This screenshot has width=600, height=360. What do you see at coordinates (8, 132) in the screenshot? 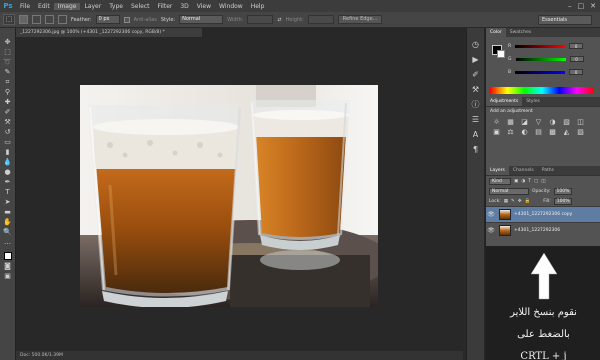
I see `history-brush-tool-icon: ↺` at bounding box center [8, 132].